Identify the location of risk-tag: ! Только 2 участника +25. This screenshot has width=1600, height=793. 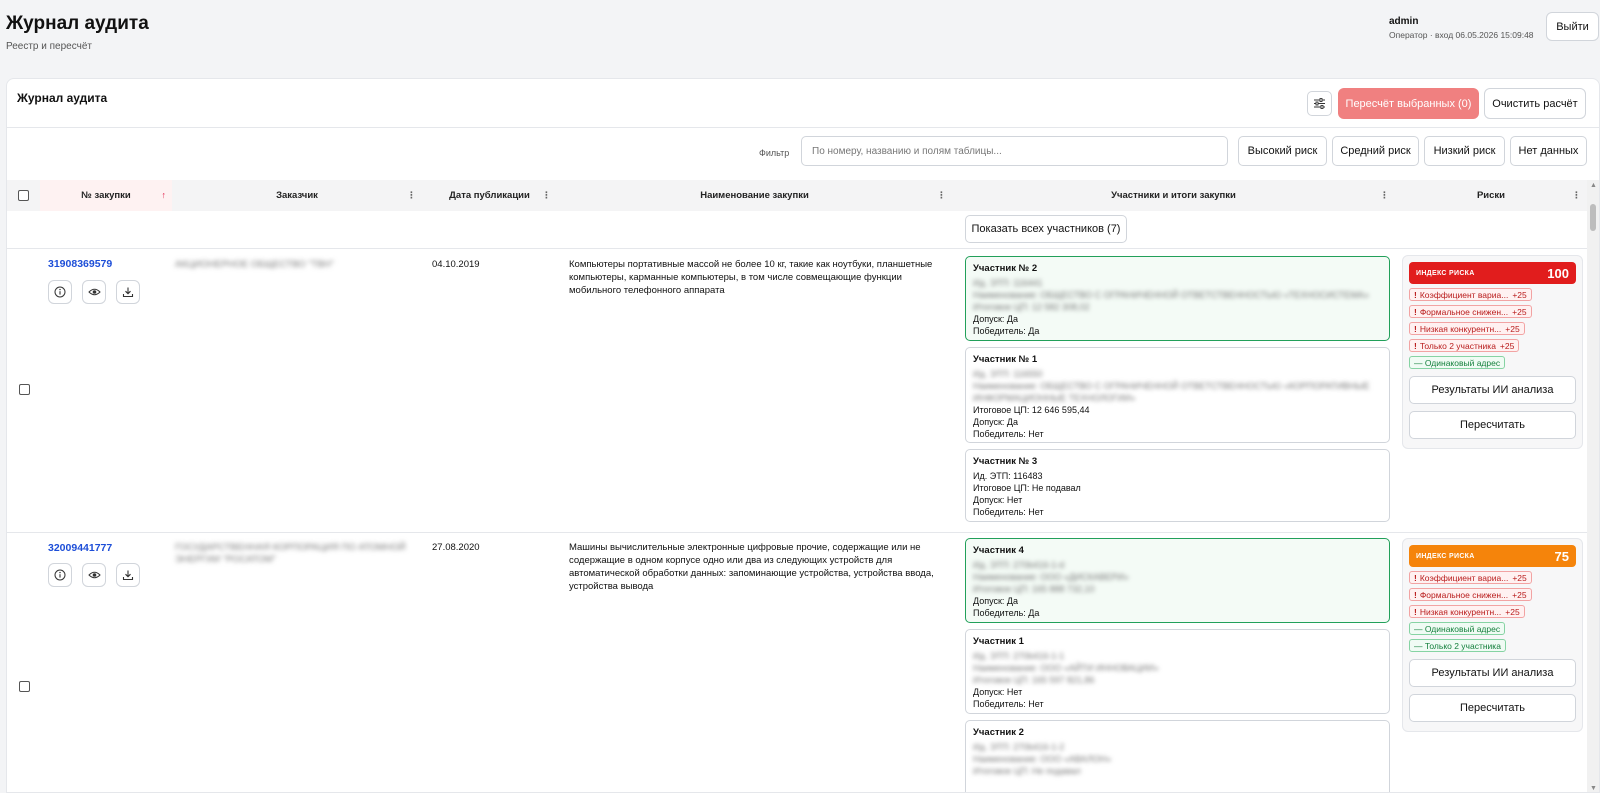
(1464, 345).